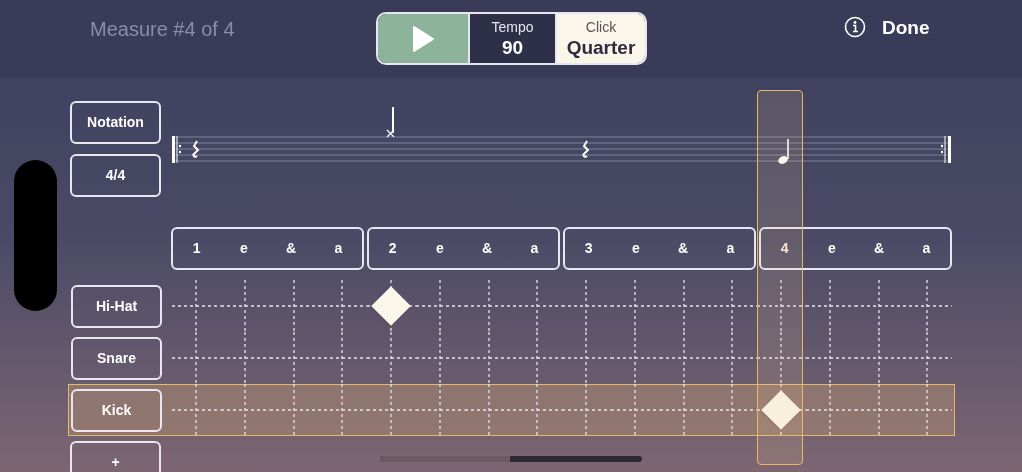 The width and height of the screenshot is (1022, 472). Describe the element at coordinates (601, 38) in the screenshot. I see `click-control: Click Quarter` at that location.